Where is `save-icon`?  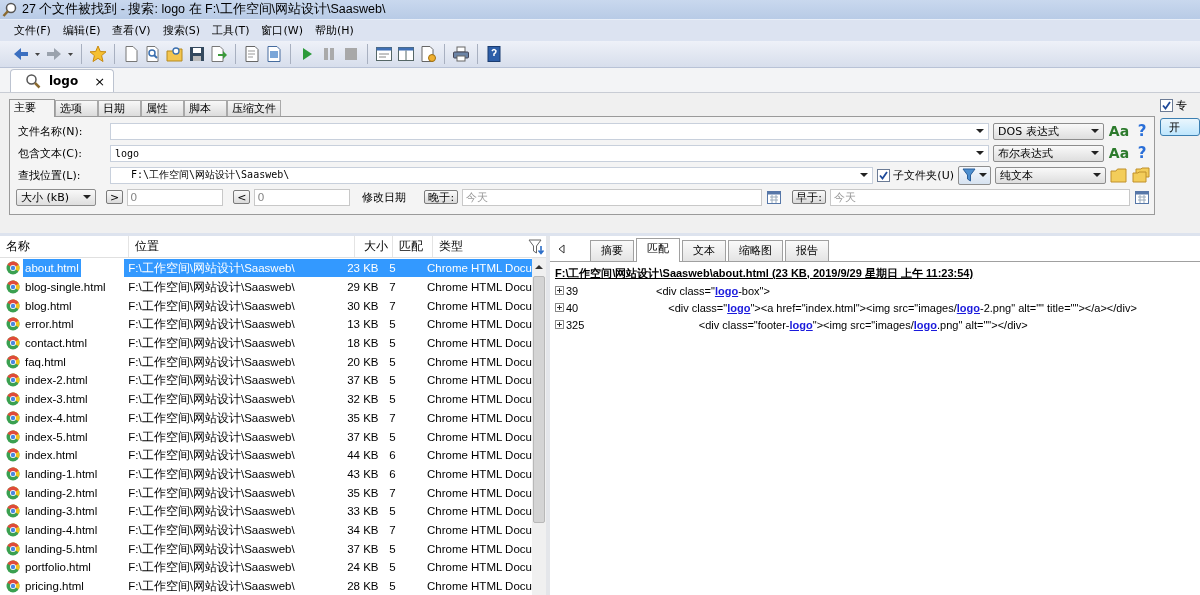 save-icon is located at coordinates (197, 54).